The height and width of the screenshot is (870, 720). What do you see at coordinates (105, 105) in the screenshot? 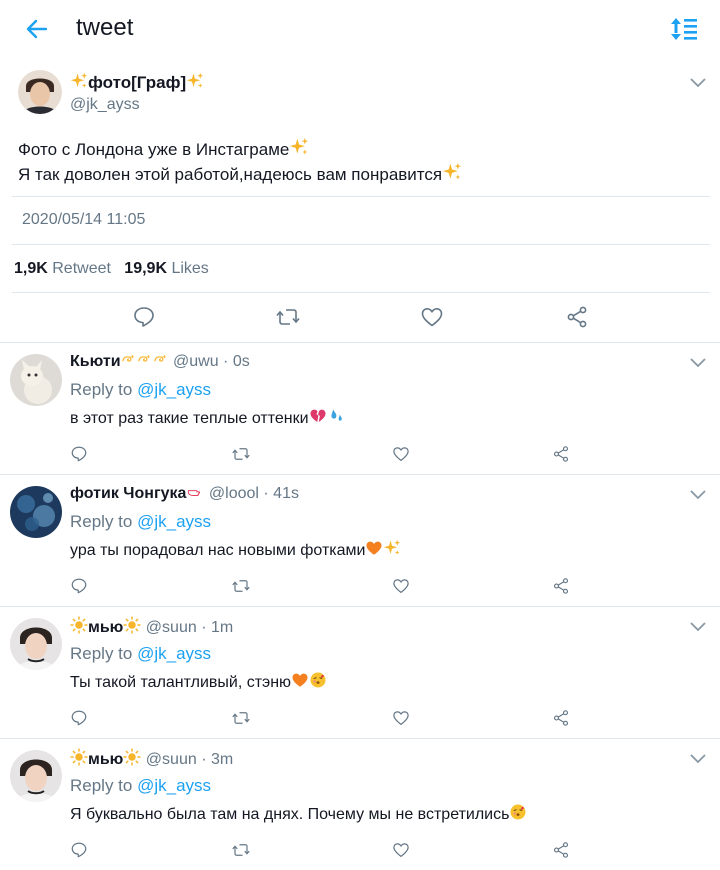
I see `author-handle: @jk_ayss` at bounding box center [105, 105].